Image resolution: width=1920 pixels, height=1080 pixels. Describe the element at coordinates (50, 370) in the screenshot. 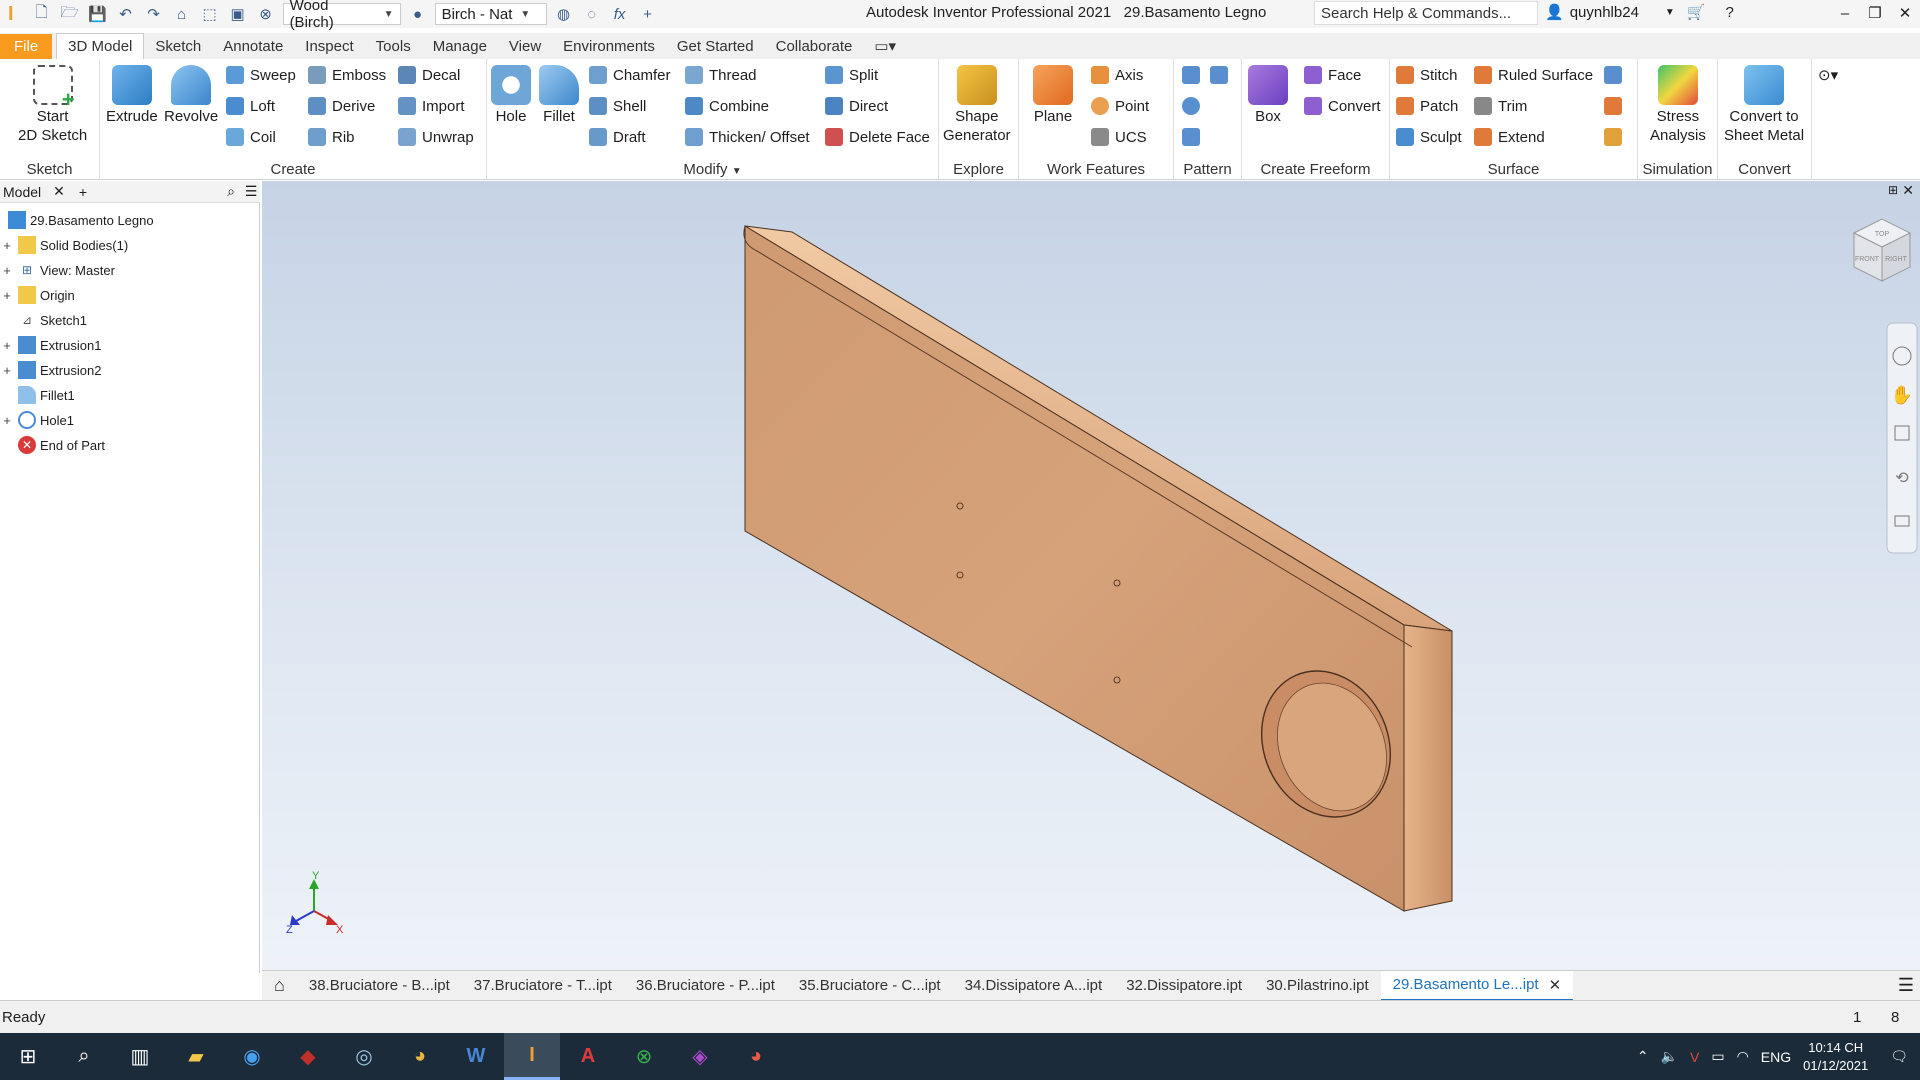

I see `tree-node-extrusion2: + Extrusion2` at that location.